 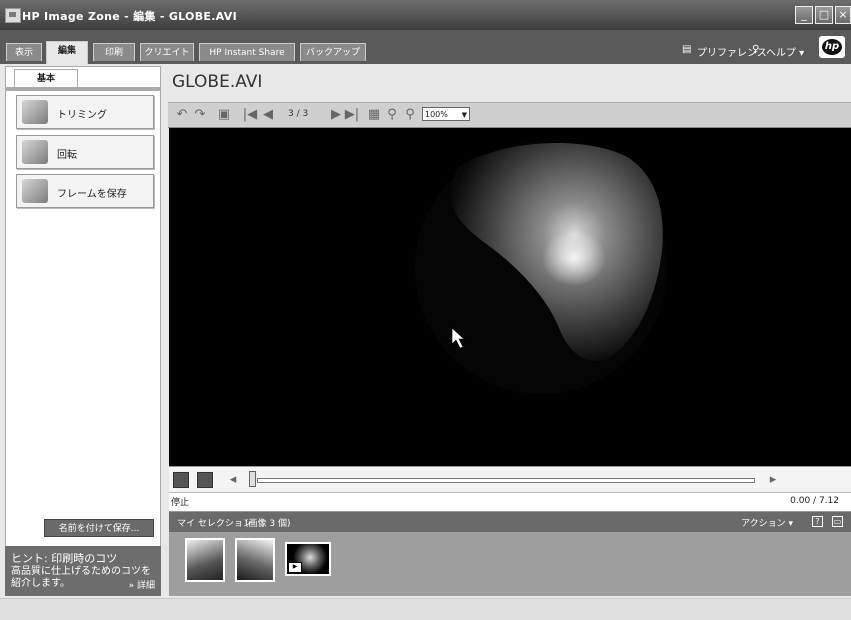 I want to click on playback-slider-thumb, so click(x=252, y=479).